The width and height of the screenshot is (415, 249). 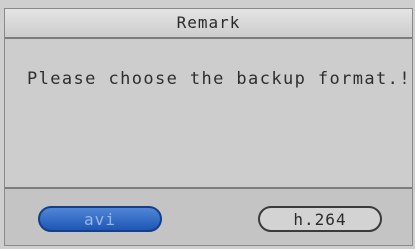 What do you see at coordinates (100, 219) in the screenshot?
I see `avi-format-button: avi` at bounding box center [100, 219].